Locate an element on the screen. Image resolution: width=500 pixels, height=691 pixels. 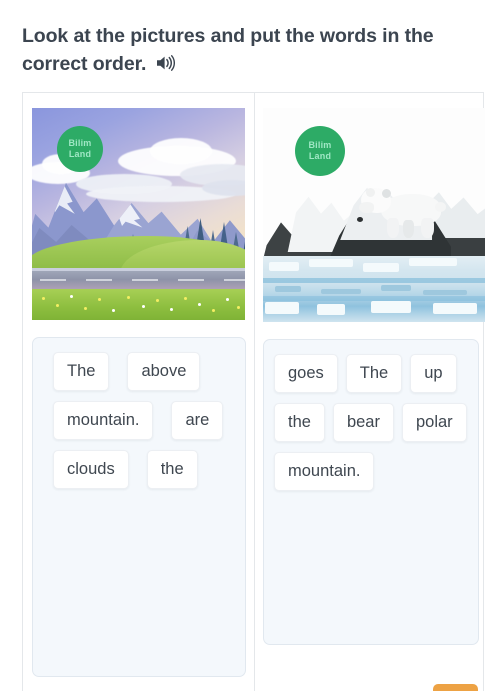
word-chip: goes is located at coordinates (306, 373).